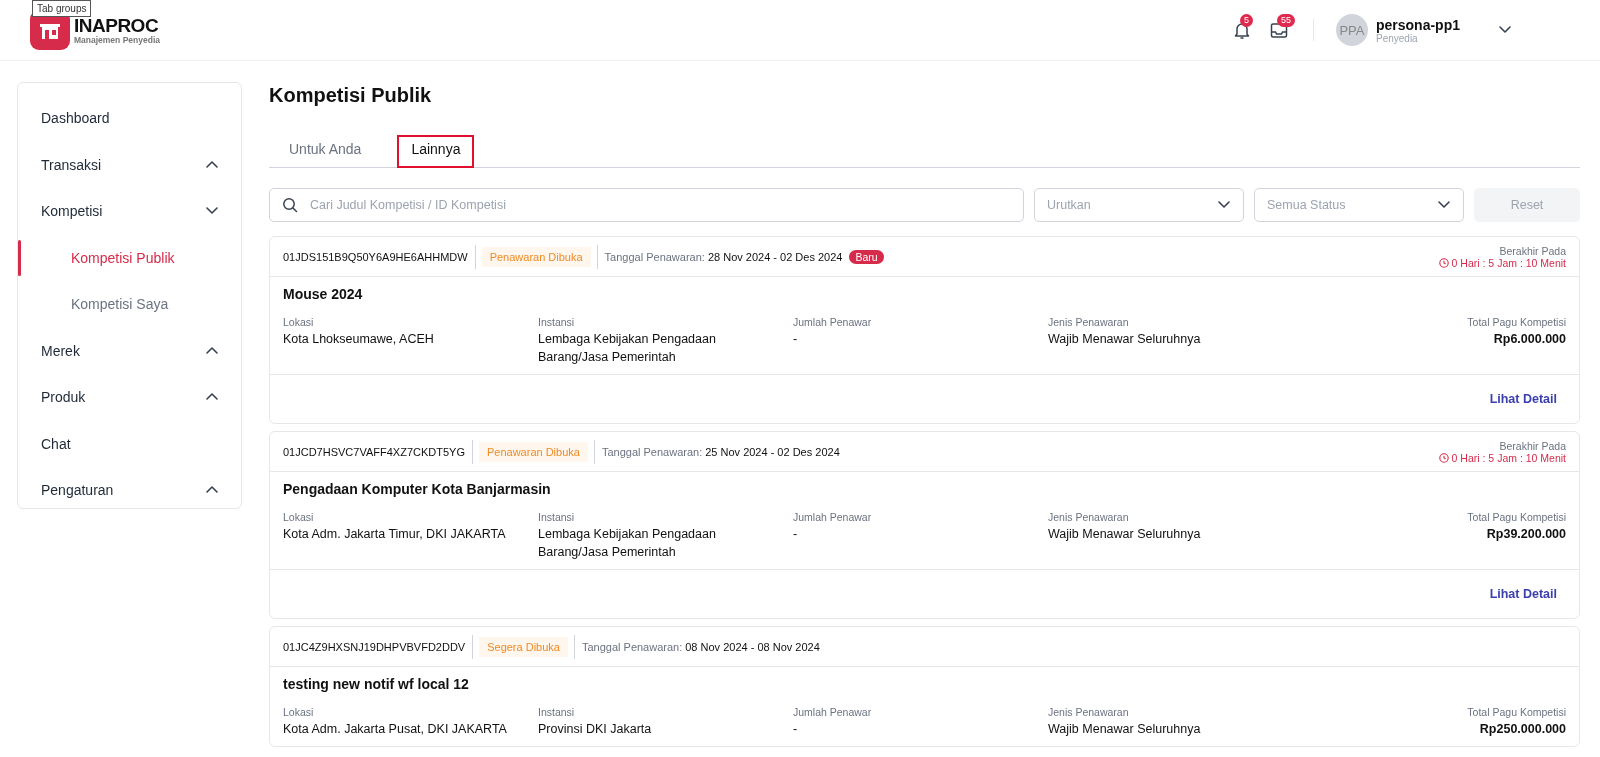 This screenshot has width=1600, height=757. What do you see at coordinates (395, 534) in the screenshot?
I see `field-value: Kota Adm. Jakarta Timur, DKI JAKARTA` at bounding box center [395, 534].